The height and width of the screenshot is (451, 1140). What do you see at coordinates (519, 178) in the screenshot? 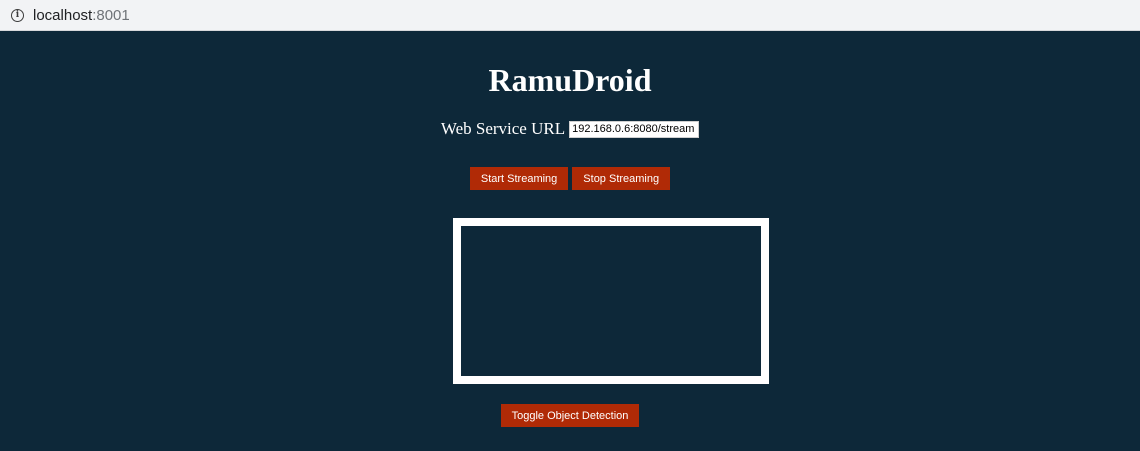
I see `start-streaming-button: Start Streaming` at bounding box center [519, 178].